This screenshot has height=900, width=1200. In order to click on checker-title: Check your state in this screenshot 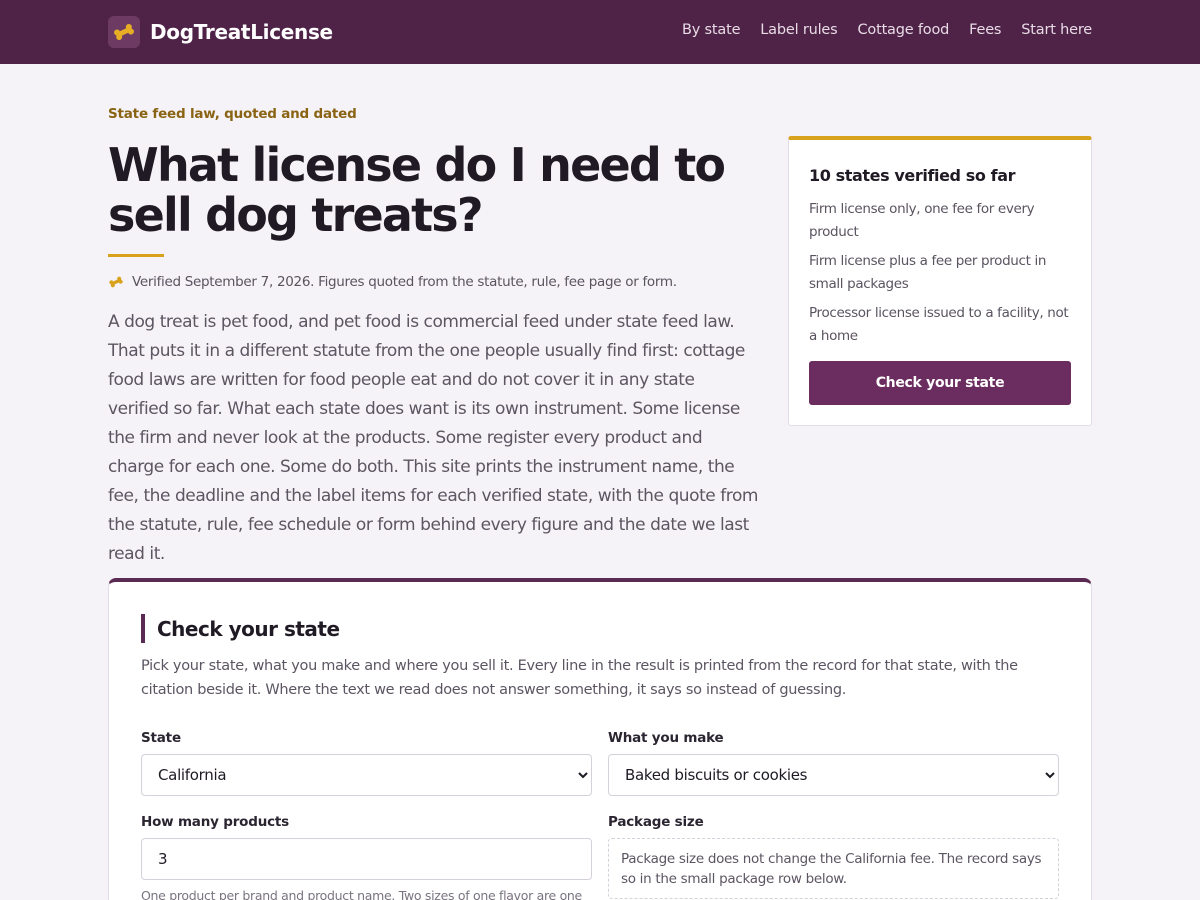, I will do `click(248, 628)`.